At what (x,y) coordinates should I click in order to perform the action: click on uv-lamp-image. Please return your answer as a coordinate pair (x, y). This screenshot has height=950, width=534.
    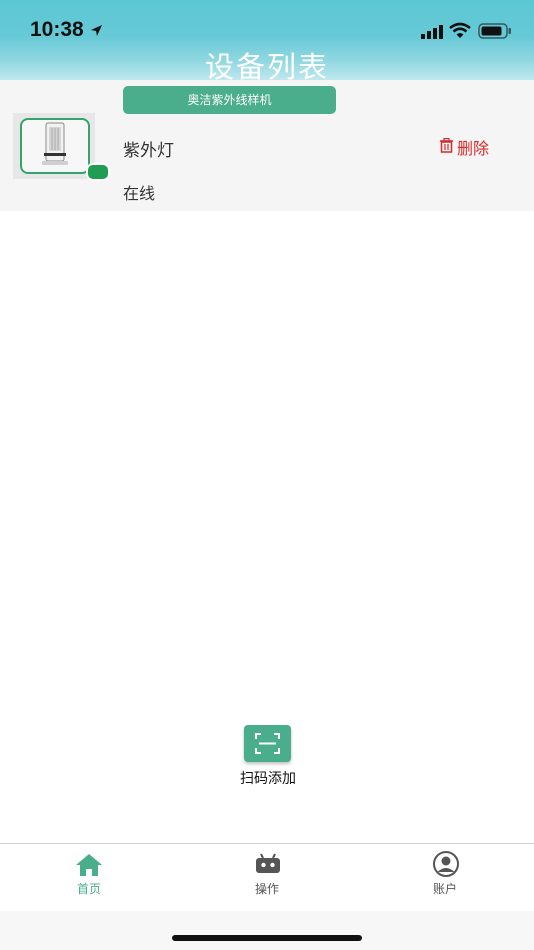
    Looking at the image, I should click on (55, 146).